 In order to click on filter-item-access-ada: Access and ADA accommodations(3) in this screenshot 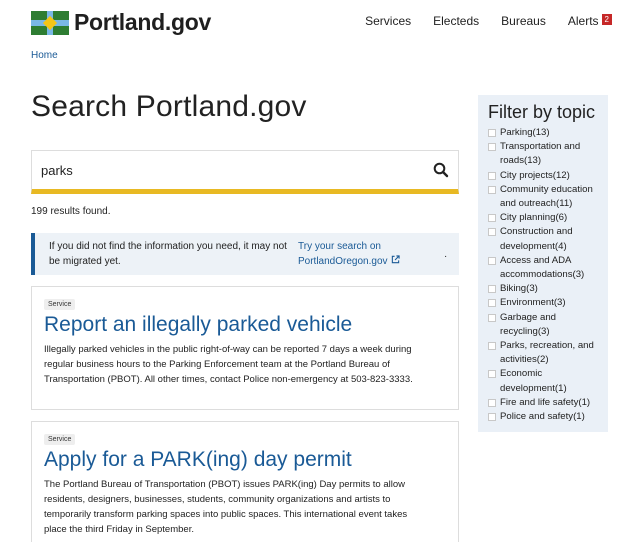, I will do `click(547, 268)`.